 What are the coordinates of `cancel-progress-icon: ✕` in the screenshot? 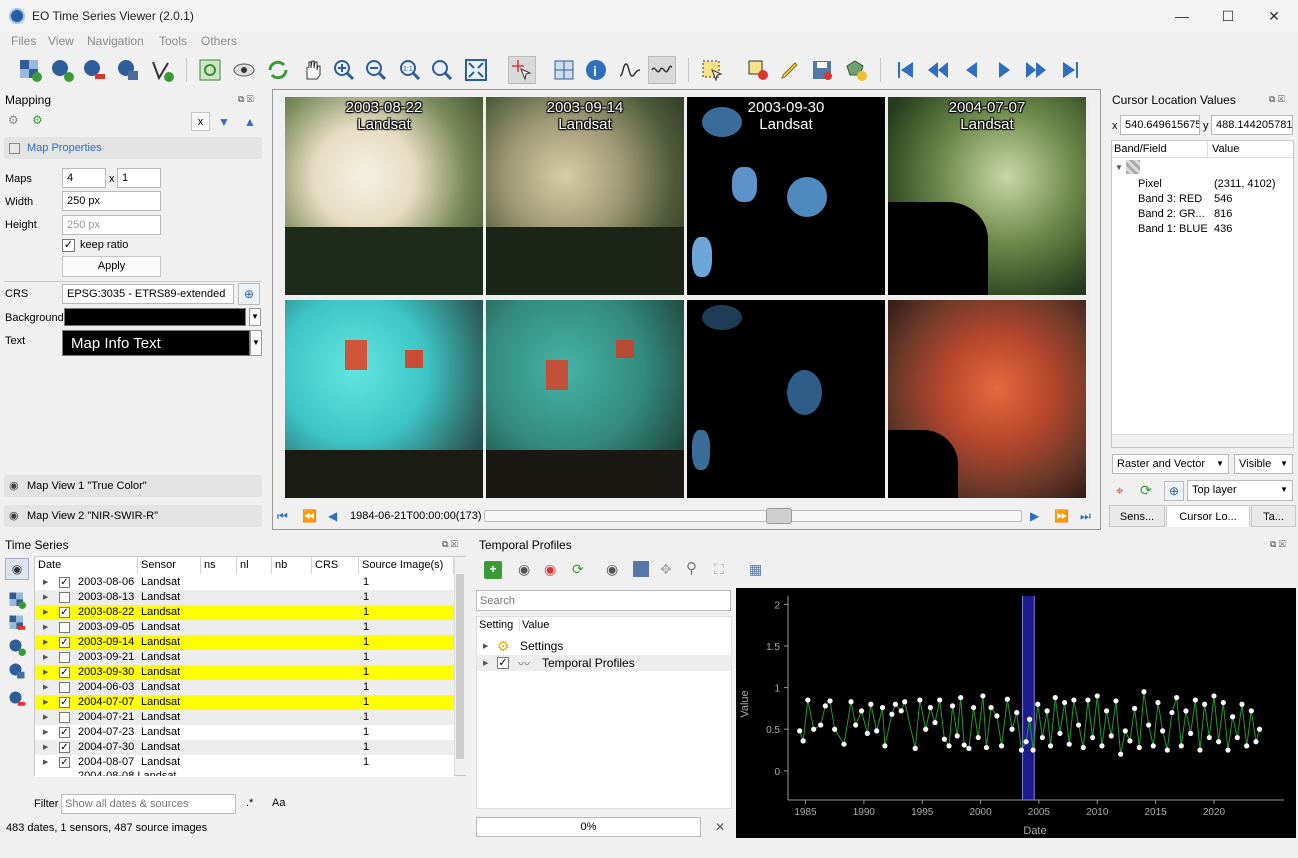 It's located at (720, 827).